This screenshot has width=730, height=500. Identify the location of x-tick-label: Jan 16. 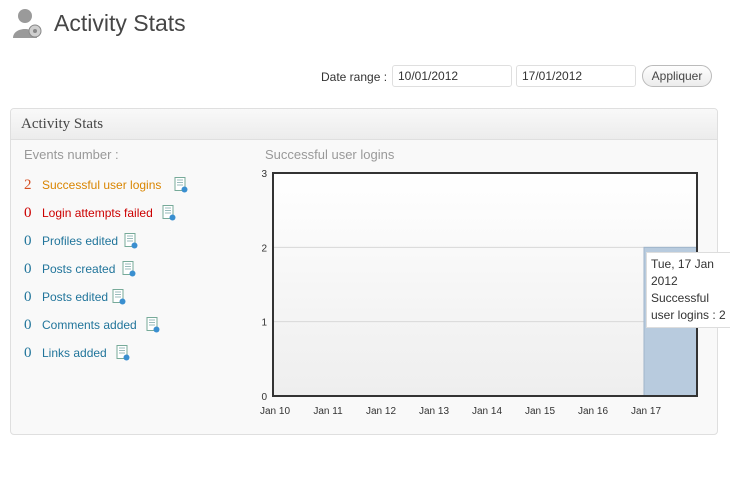
(593, 411).